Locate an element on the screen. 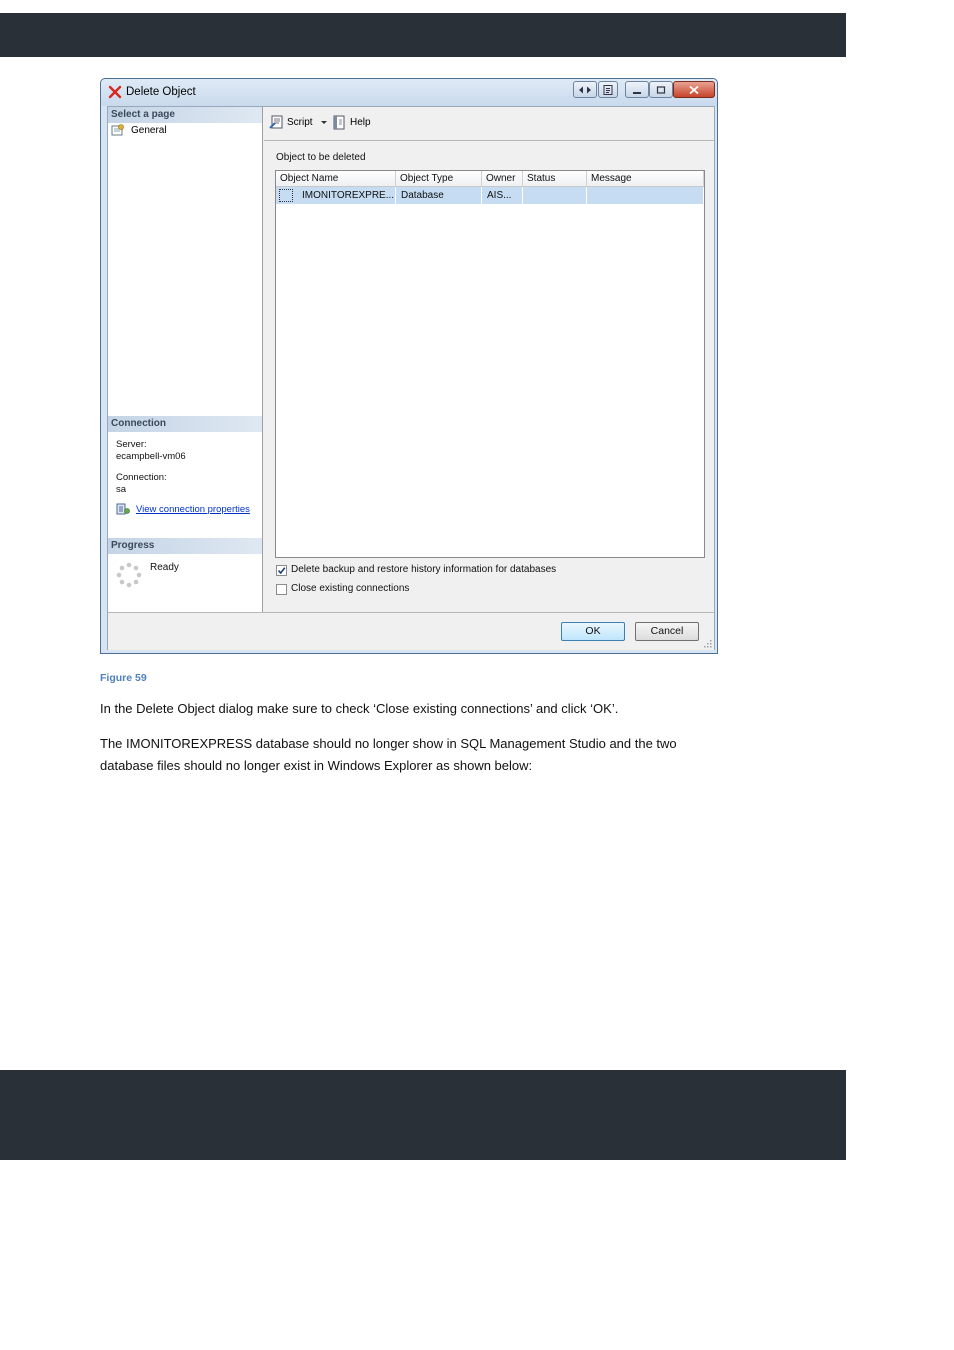 Image resolution: width=954 pixels, height=1350 pixels. dialog-button-bar: OK Cancel is located at coordinates (411, 631).